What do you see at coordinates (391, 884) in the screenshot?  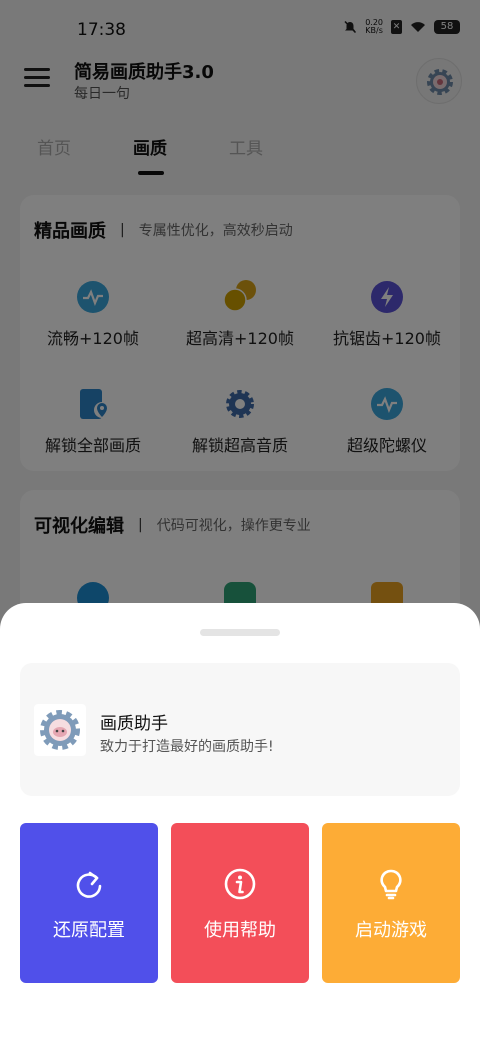 I see `lightbulb-icon` at bounding box center [391, 884].